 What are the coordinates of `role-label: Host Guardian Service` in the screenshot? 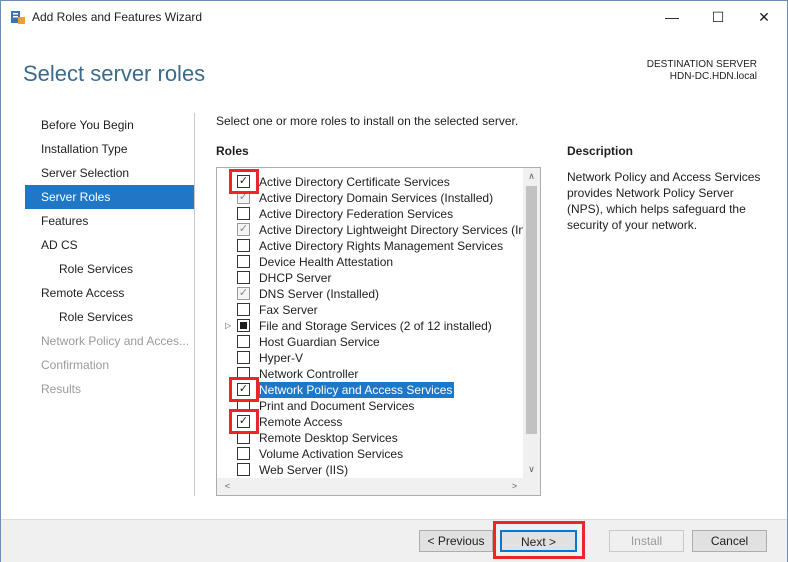 It's located at (319, 342).